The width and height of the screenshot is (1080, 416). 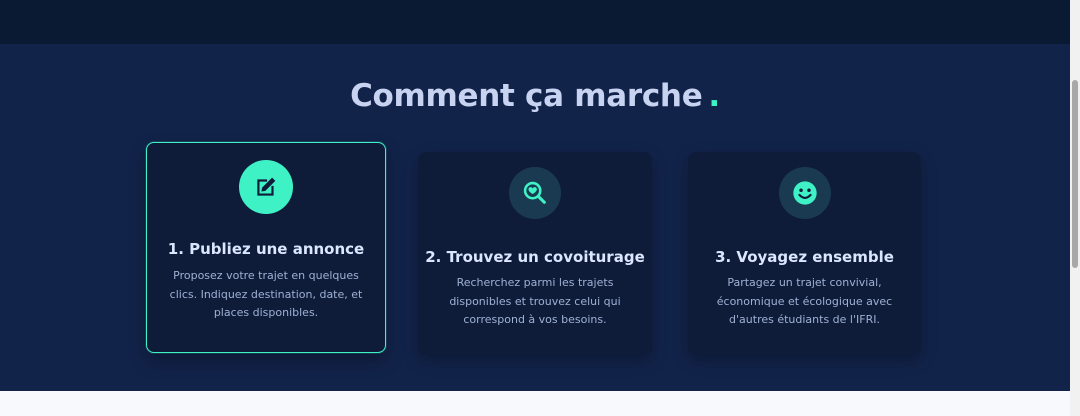 I want to click on next-section, so click(x=535, y=403).